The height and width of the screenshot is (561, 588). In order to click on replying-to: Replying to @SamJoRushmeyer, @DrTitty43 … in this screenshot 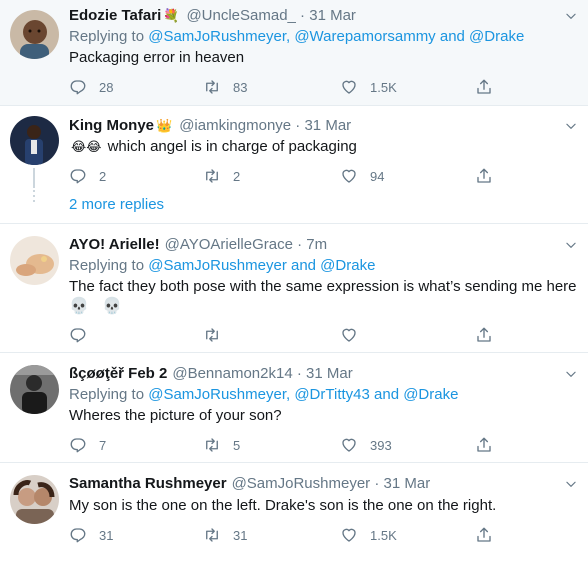, I will do `click(264, 394)`.